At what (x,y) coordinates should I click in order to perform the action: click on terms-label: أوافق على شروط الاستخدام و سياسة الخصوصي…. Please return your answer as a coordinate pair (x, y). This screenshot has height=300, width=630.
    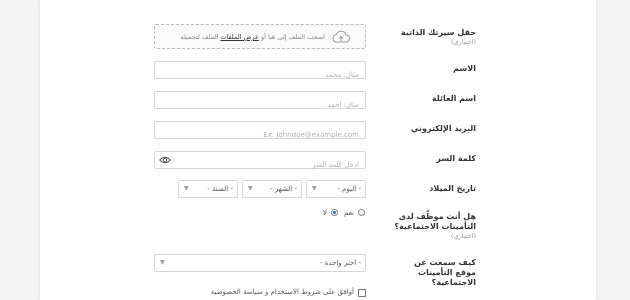
    Looking at the image, I should click on (282, 292).